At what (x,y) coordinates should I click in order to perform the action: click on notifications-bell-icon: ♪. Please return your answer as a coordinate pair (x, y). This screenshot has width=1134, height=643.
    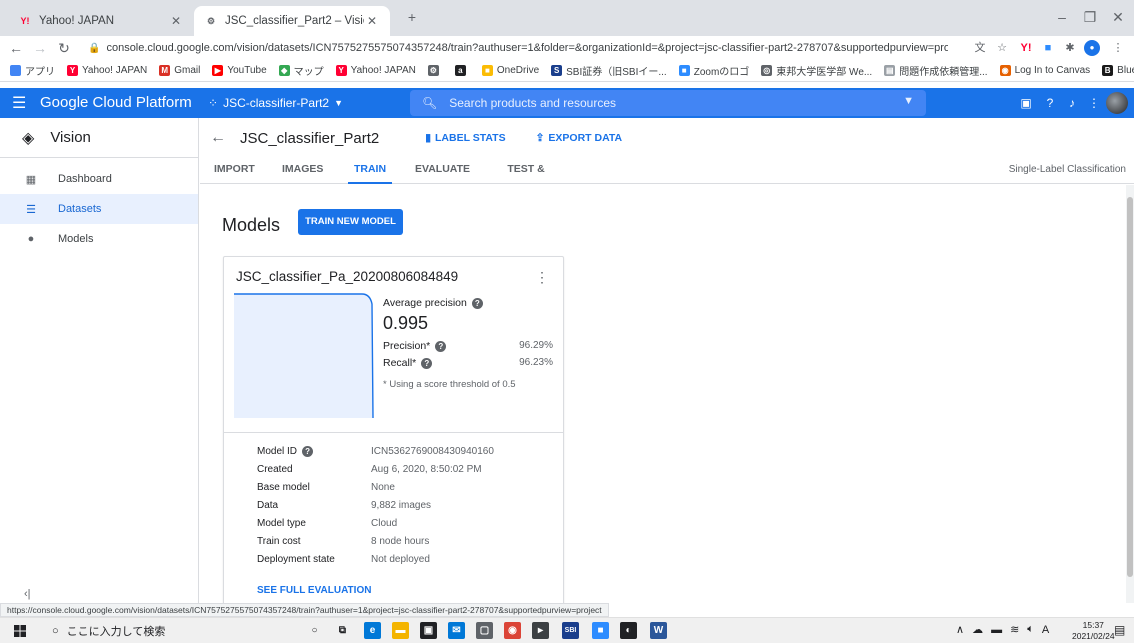
    Looking at the image, I should click on (1072, 103).